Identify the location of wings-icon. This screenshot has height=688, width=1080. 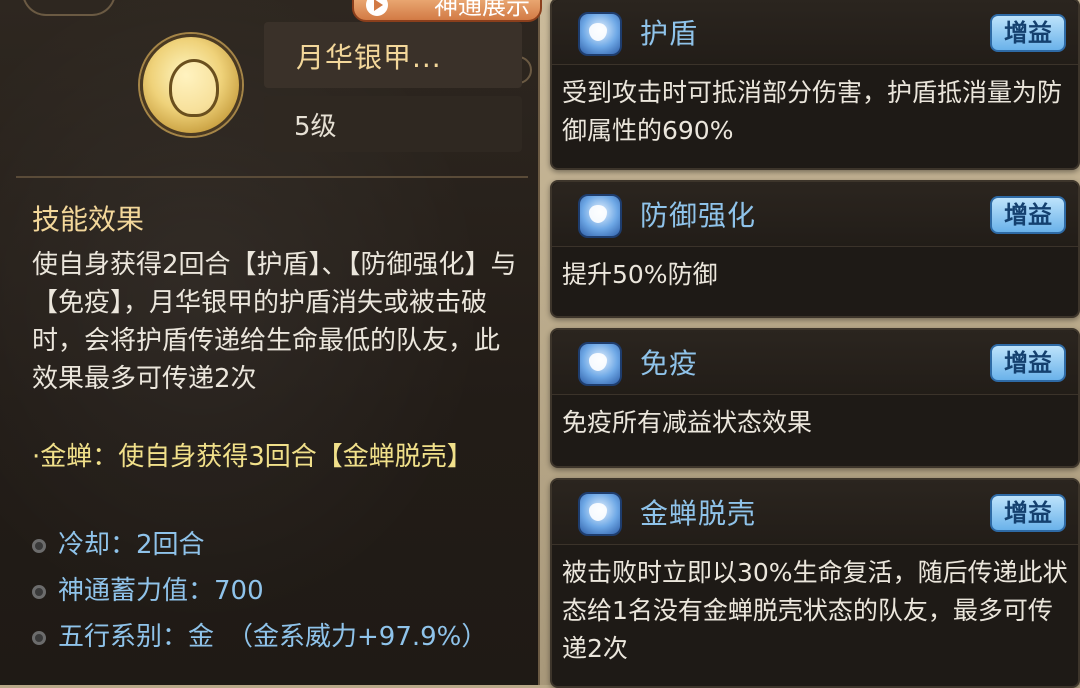
(600, 364).